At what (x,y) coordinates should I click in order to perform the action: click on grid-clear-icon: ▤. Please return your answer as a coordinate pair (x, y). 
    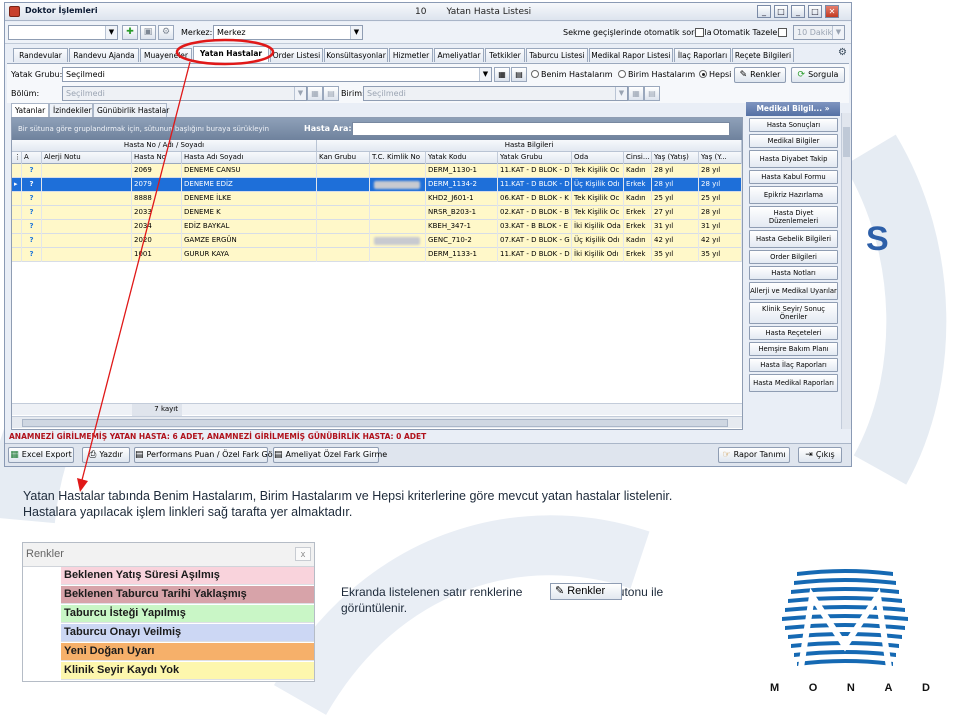
    Looking at the image, I should click on (519, 74).